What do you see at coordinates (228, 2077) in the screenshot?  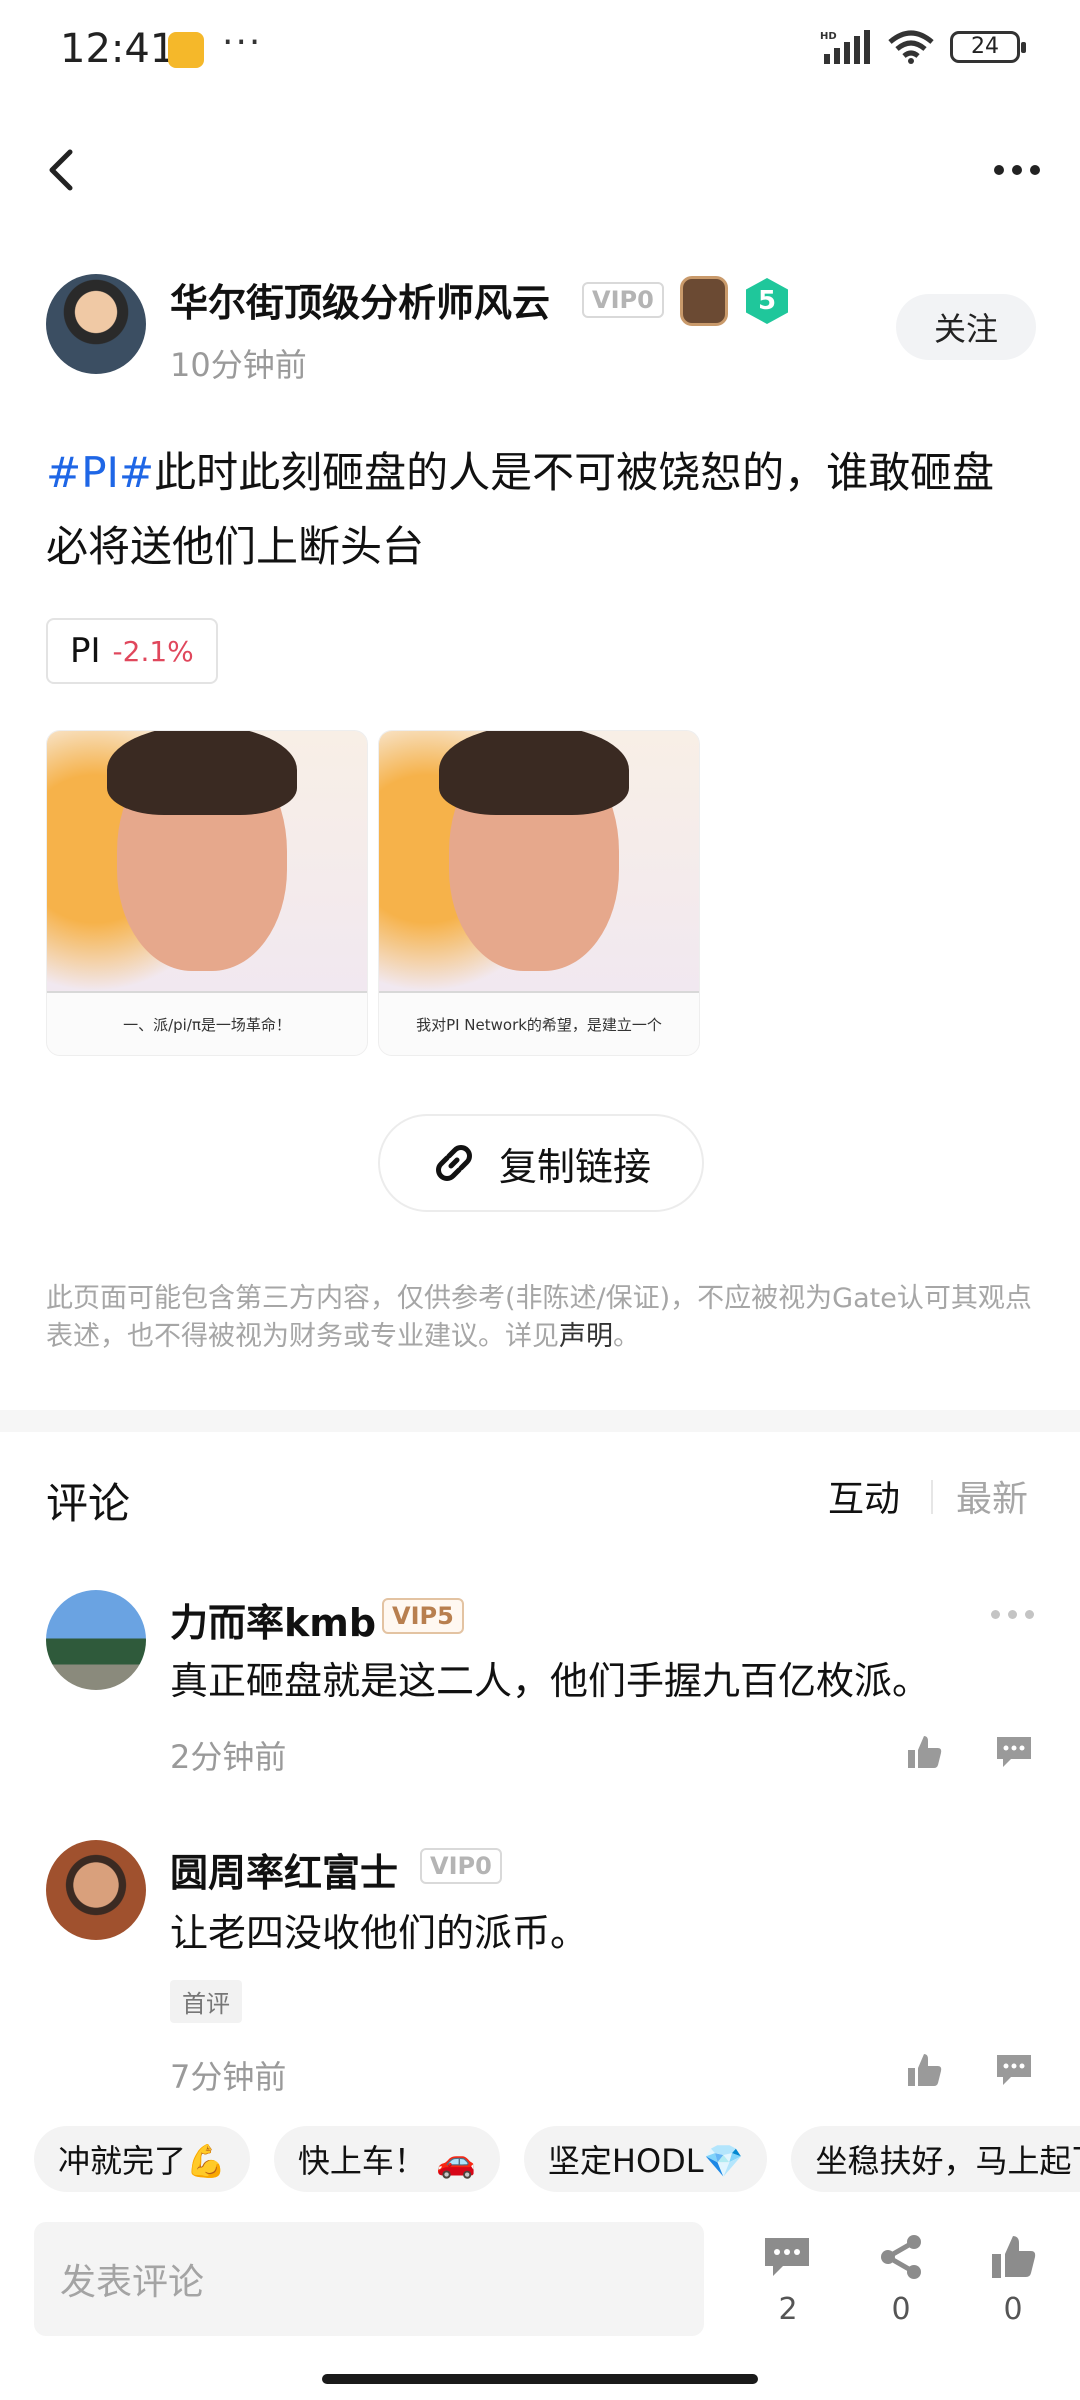 I see `comment-time: 7分钟前` at bounding box center [228, 2077].